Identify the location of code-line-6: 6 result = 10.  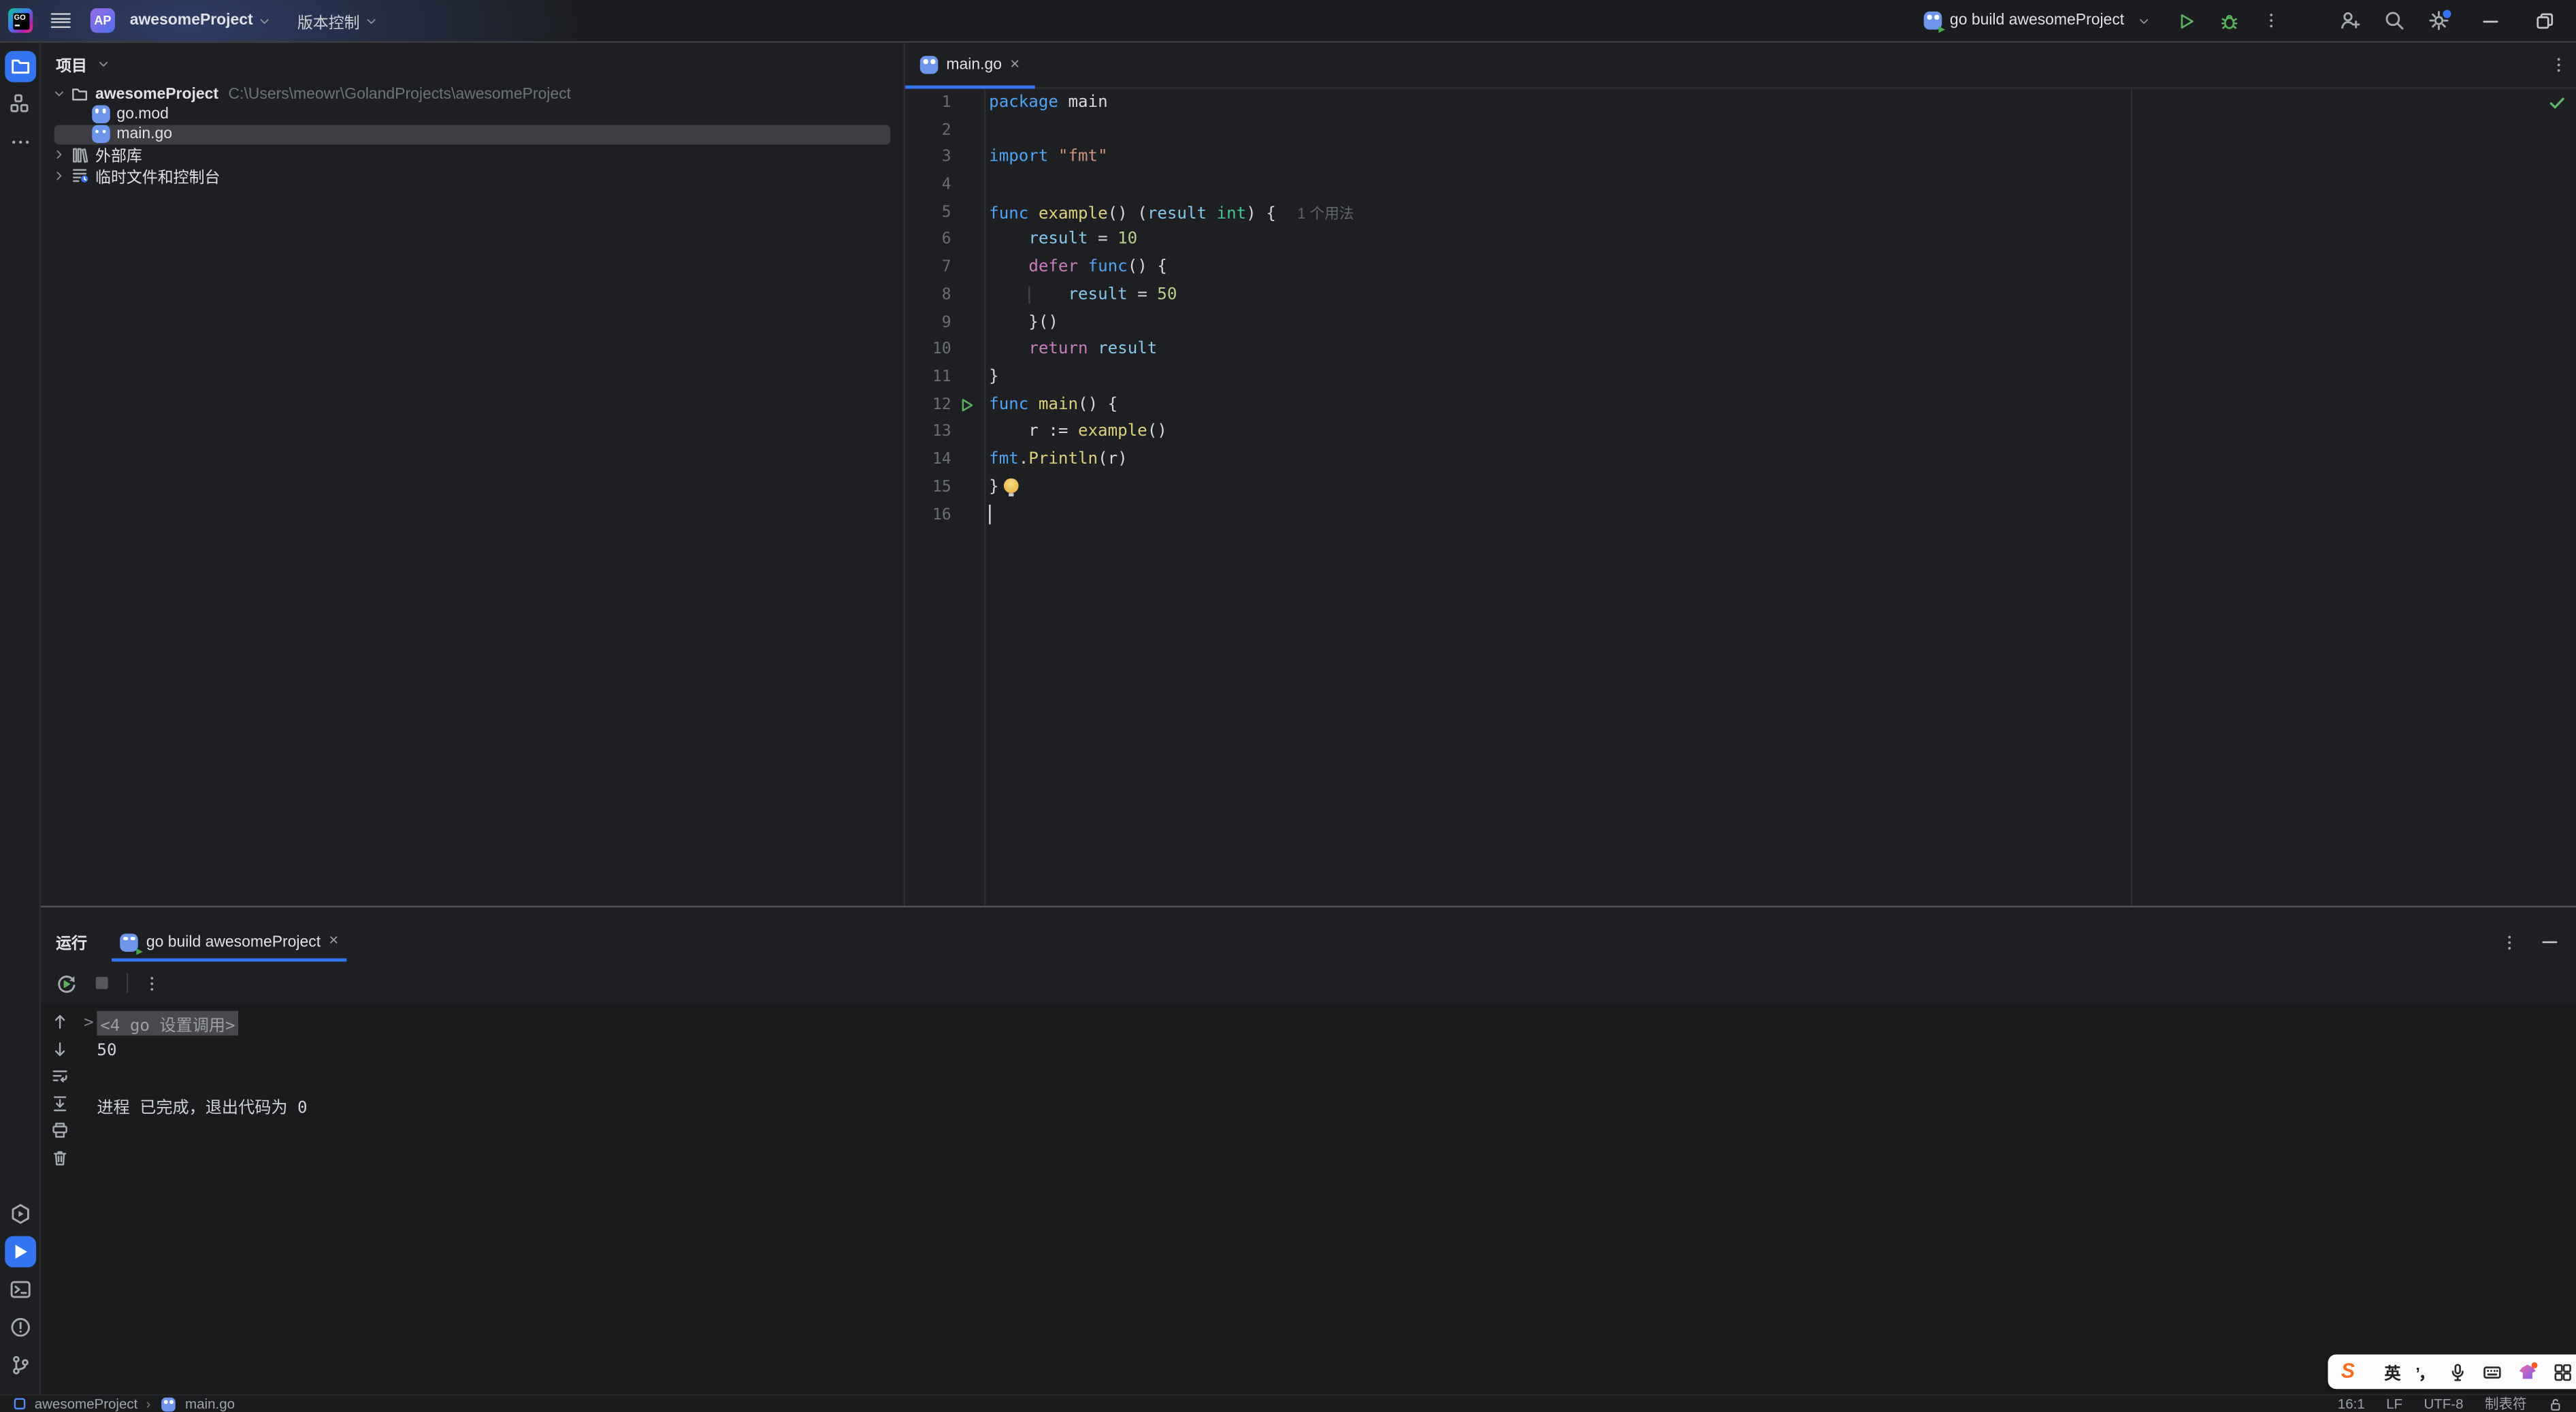
(1740, 239).